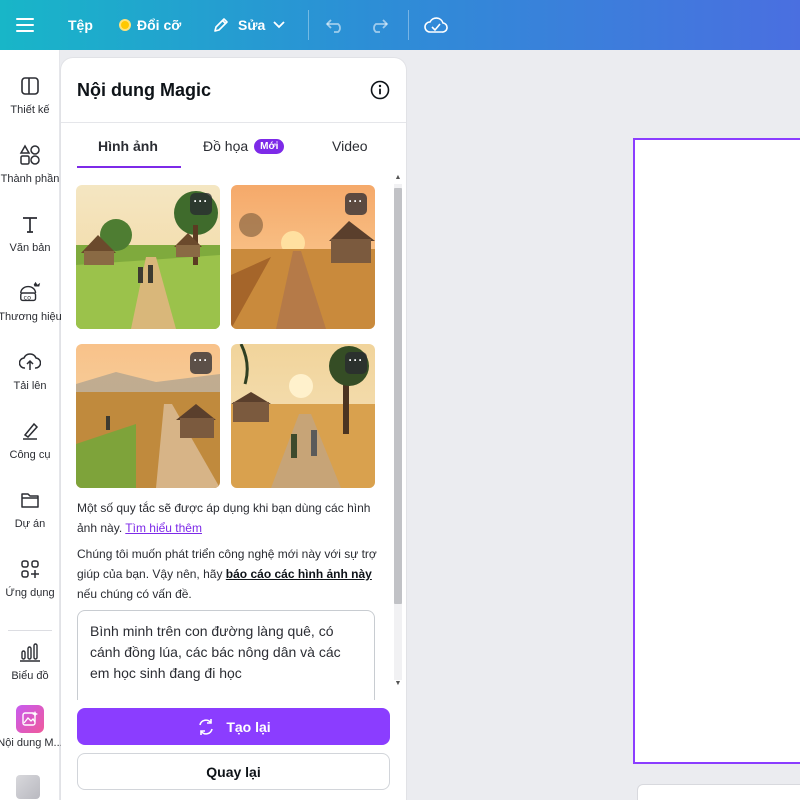 Image resolution: width=800 pixels, height=800 pixels. Describe the element at coordinates (299, 574) in the screenshot. I see `report-images-link: báo cáo các hình ảnh này` at that location.